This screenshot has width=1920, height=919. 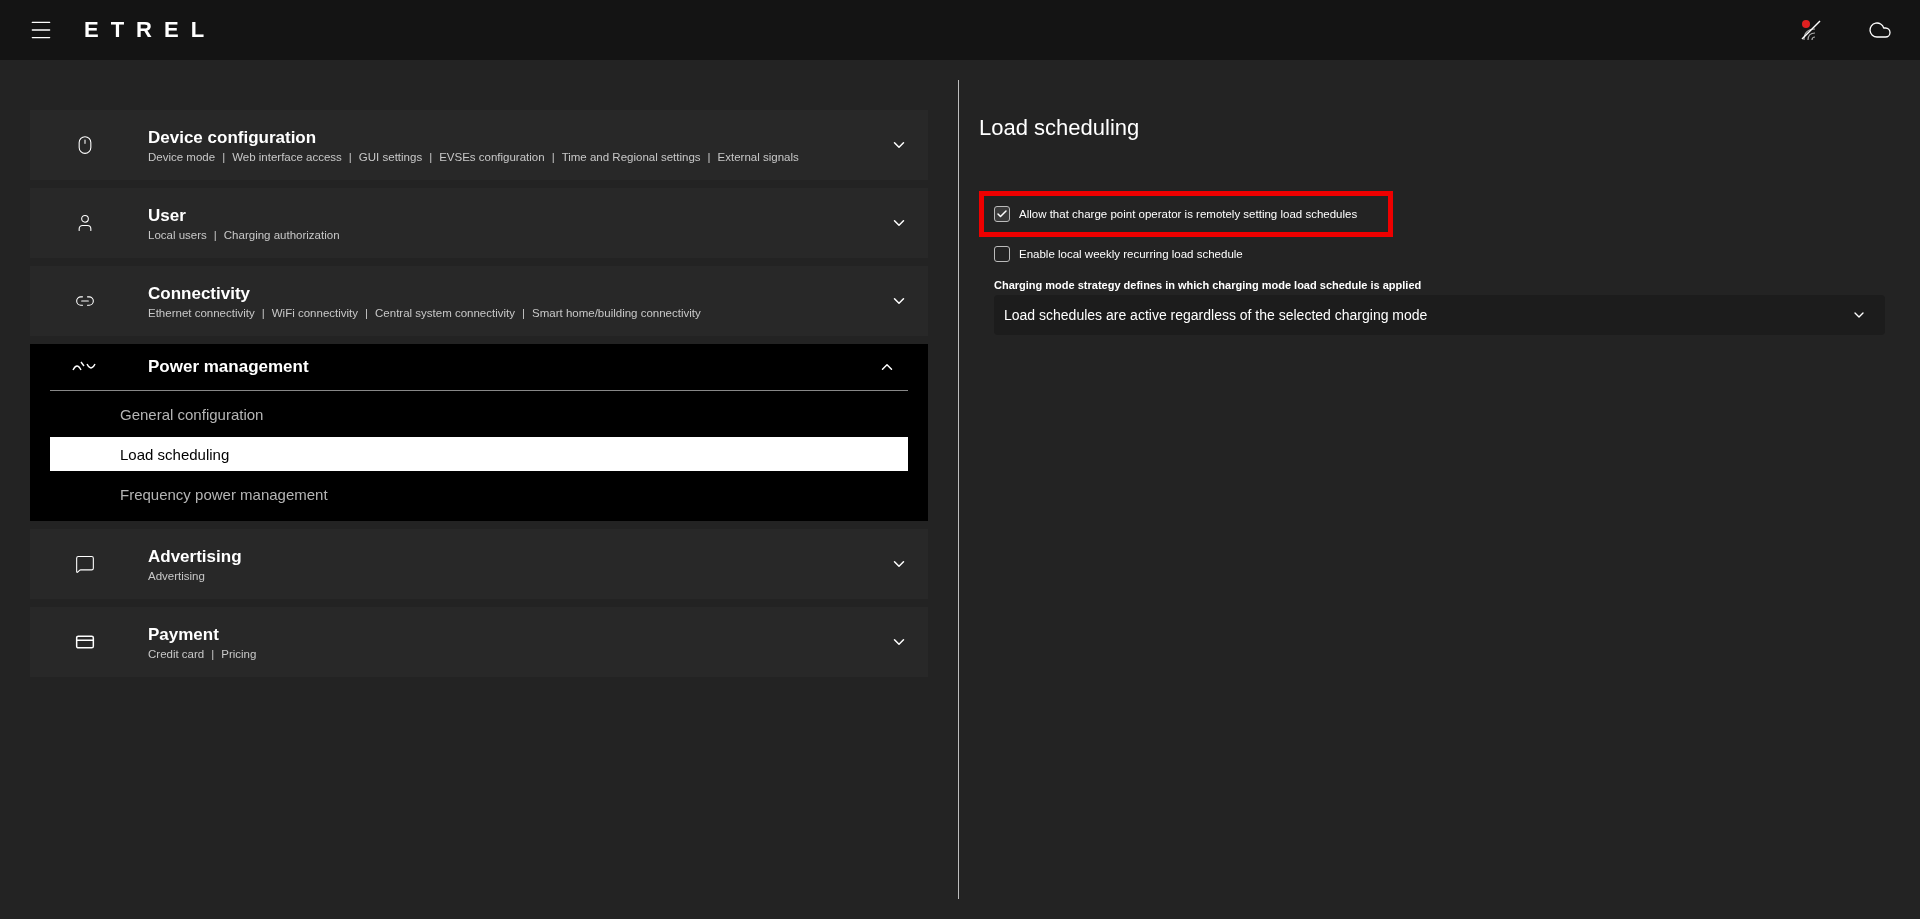 What do you see at coordinates (390, 156) in the screenshot?
I see `section-link: GUI settings` at bounding box center [390, 156].